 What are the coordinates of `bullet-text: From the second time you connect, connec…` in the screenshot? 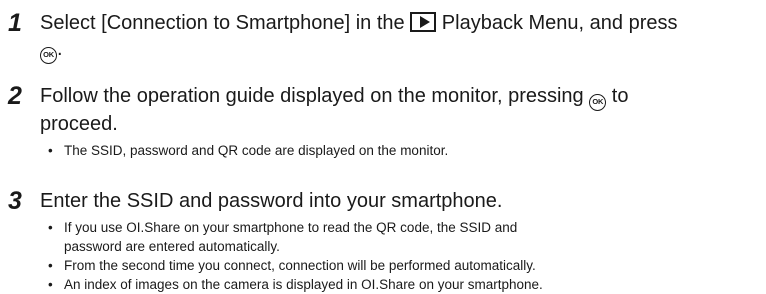 It's located at (300, 265).